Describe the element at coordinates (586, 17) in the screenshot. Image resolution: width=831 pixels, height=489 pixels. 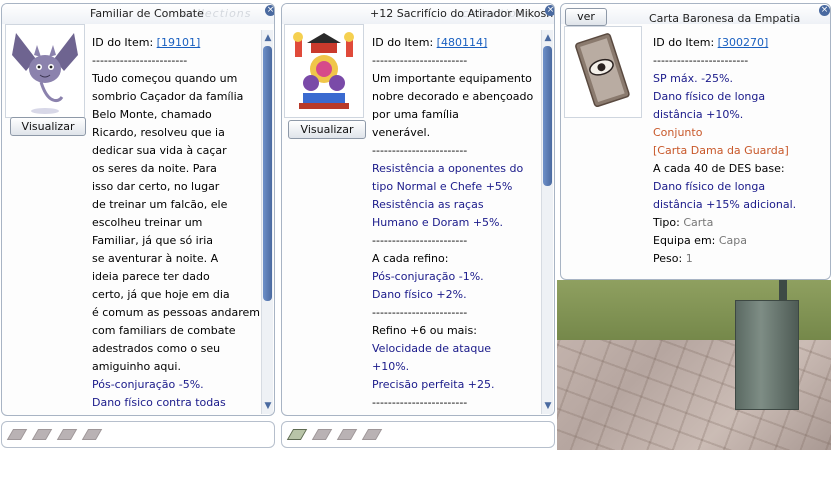
I see `view-button: ver` at that location.